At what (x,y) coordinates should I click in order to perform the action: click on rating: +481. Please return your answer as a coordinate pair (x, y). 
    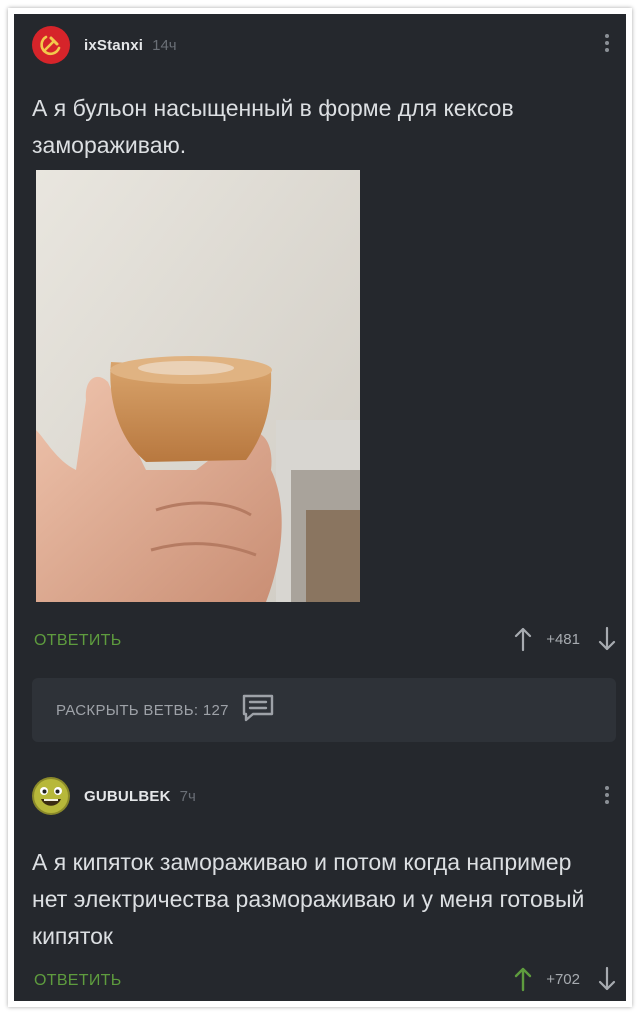
    Looking at the image, I should click on (563, 639).